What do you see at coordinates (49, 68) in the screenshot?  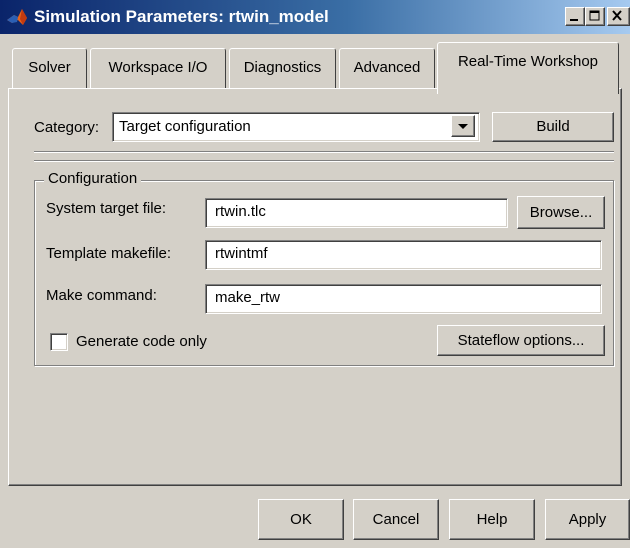 I see `tab-solver: Solver` at bounding box center [49, 68].